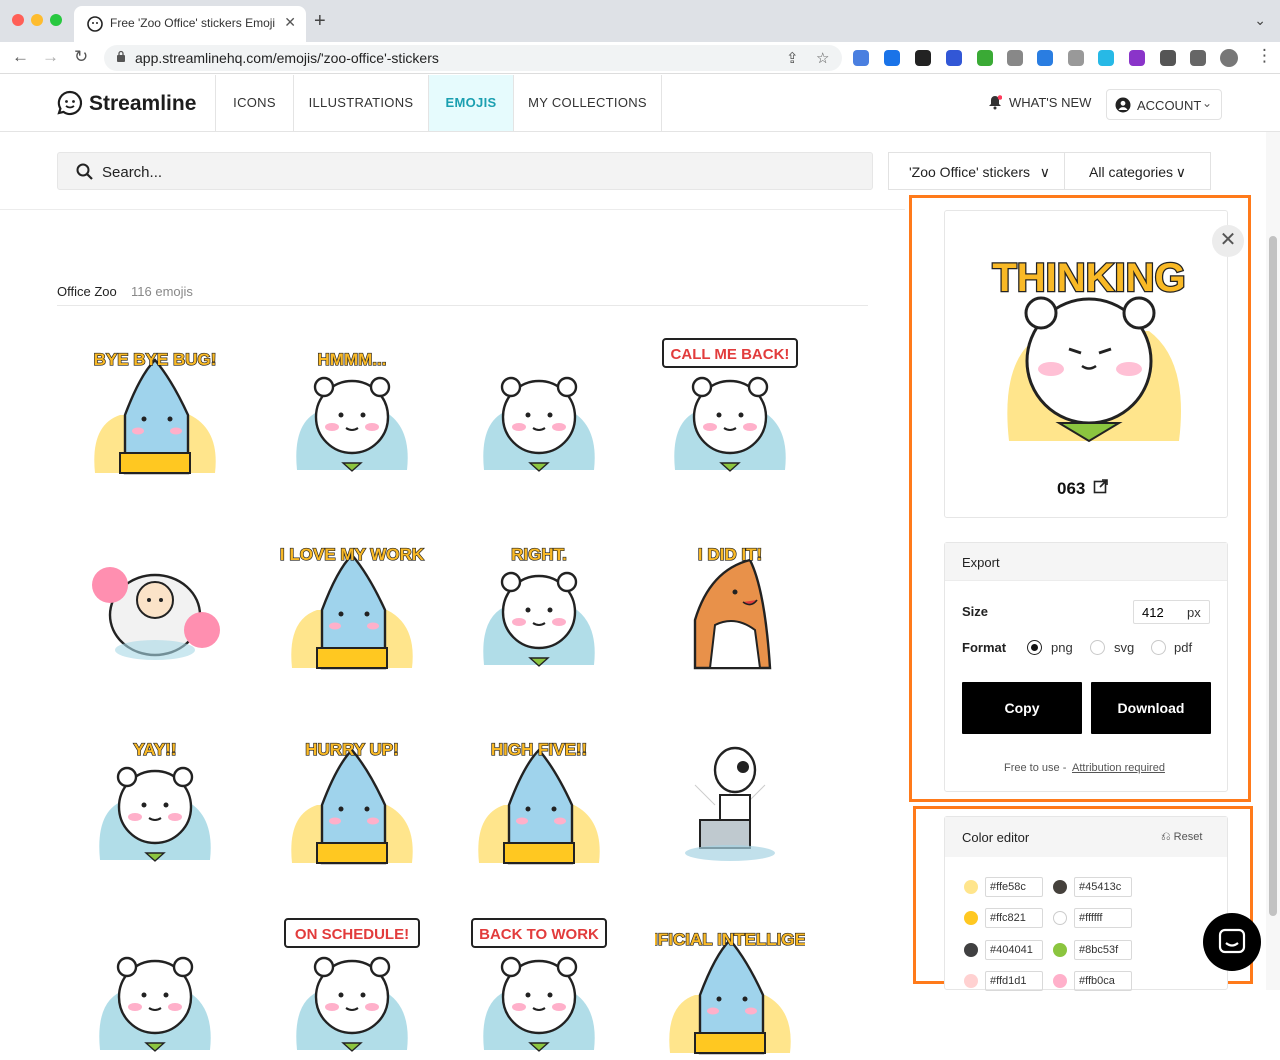 The image size is (1280, 1060). Describe the element at coordinates (1124, 647) in the screenshot. I see `format-label-svg: svg` at that location.